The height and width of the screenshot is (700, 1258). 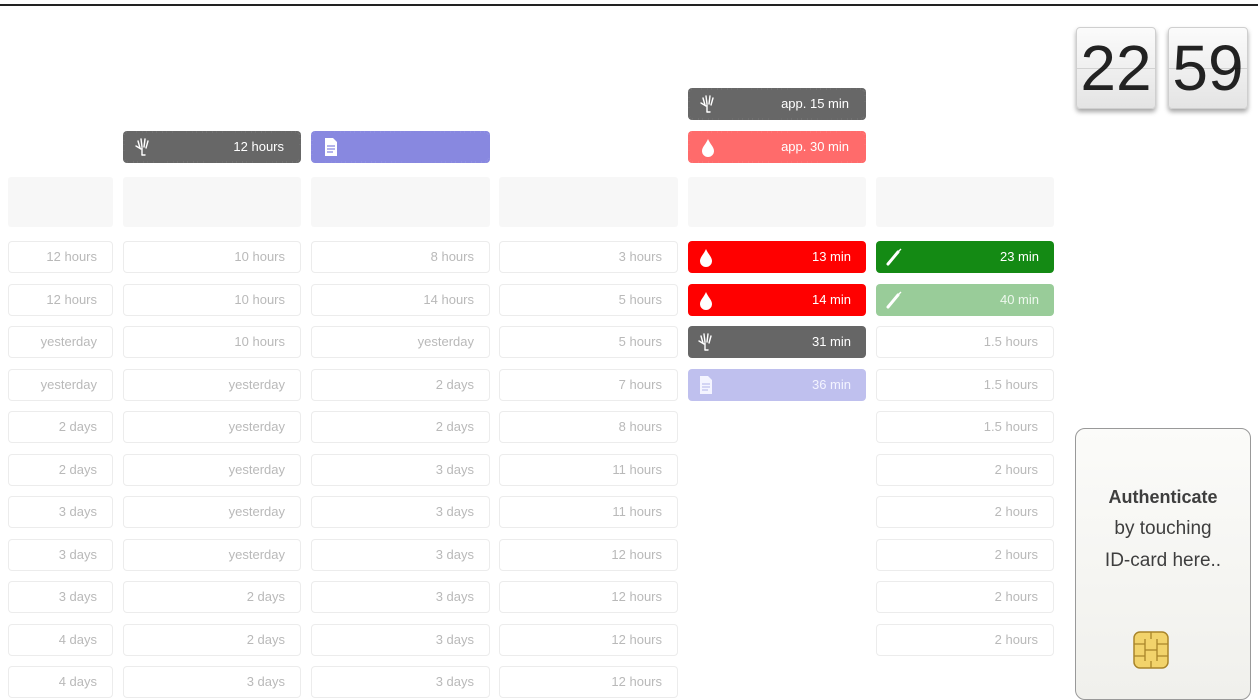 I want to click on active-xray-cell: 31 min, so click(x=777, y=342).